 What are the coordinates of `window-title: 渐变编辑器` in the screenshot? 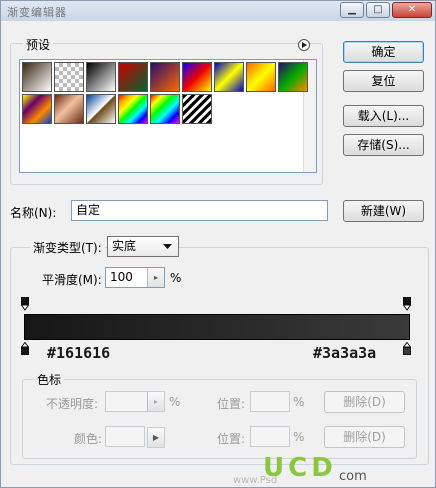 It's located at (37, 12).